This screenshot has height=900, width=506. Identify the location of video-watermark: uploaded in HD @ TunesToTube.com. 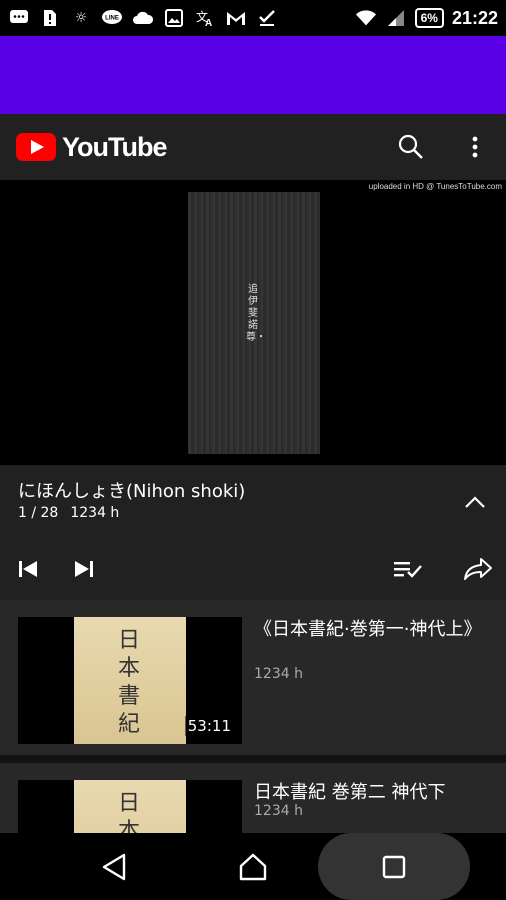
(435, 186).